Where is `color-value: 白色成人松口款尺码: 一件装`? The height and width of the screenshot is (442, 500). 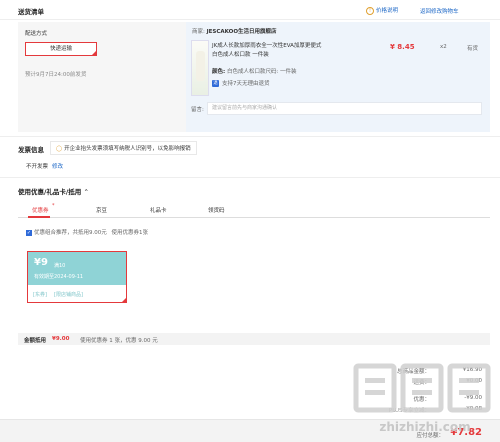 color-value: 白色成人松口款尺码: 一件装 is located at coordinates (261, 72).